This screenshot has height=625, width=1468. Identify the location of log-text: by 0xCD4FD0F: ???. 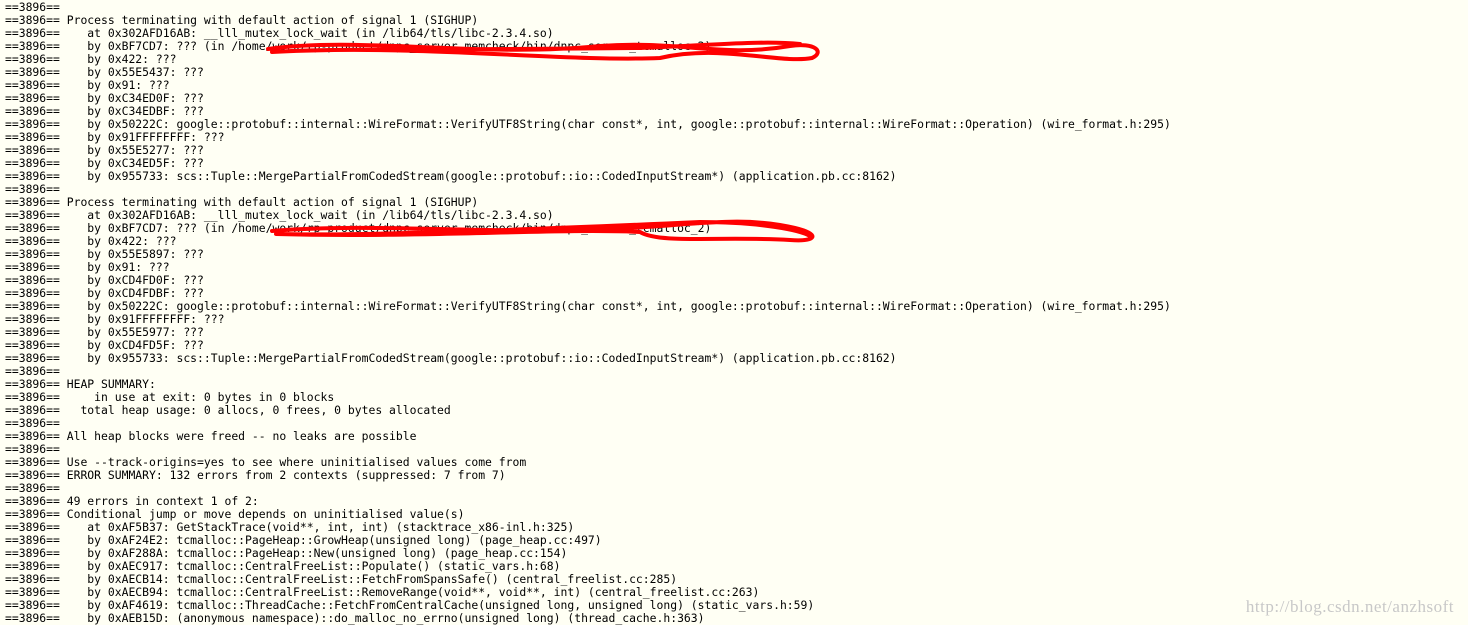
(131, 280).